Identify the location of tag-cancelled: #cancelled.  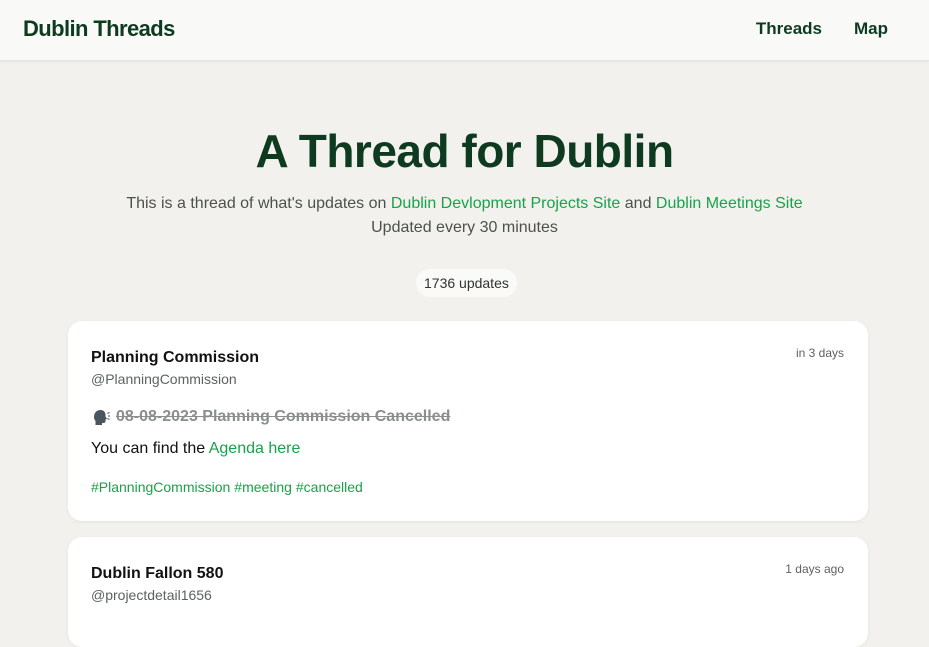
(329, 487).